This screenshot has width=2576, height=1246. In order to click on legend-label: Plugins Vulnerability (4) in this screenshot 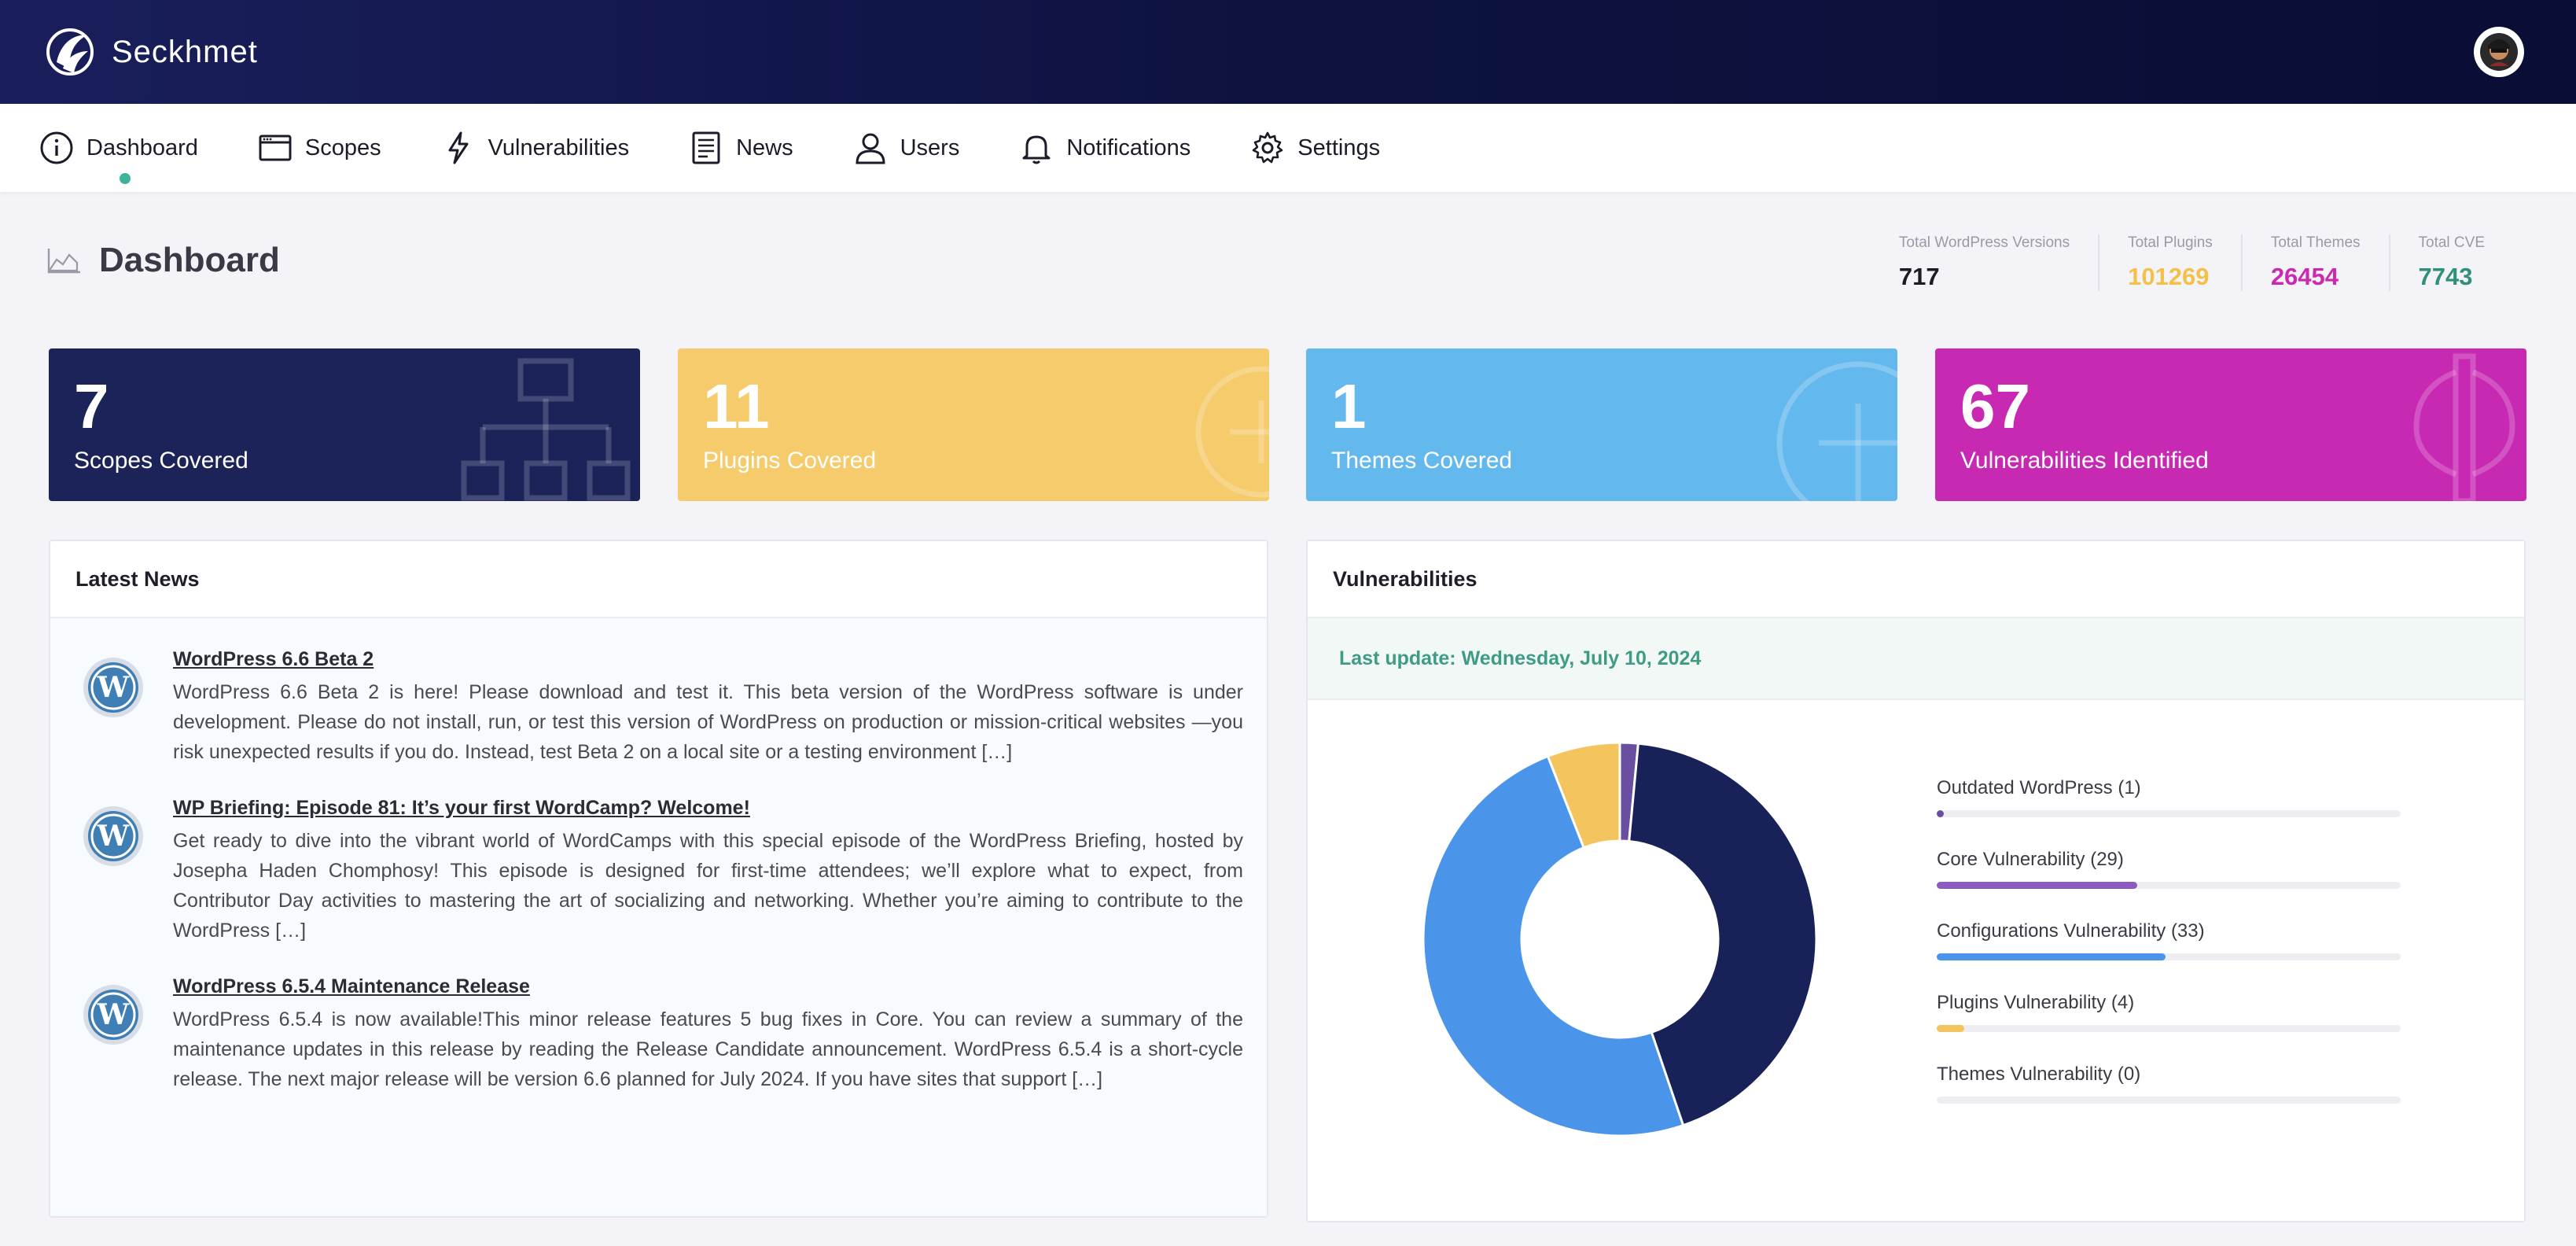, I will do `click(2036, 1003)`.